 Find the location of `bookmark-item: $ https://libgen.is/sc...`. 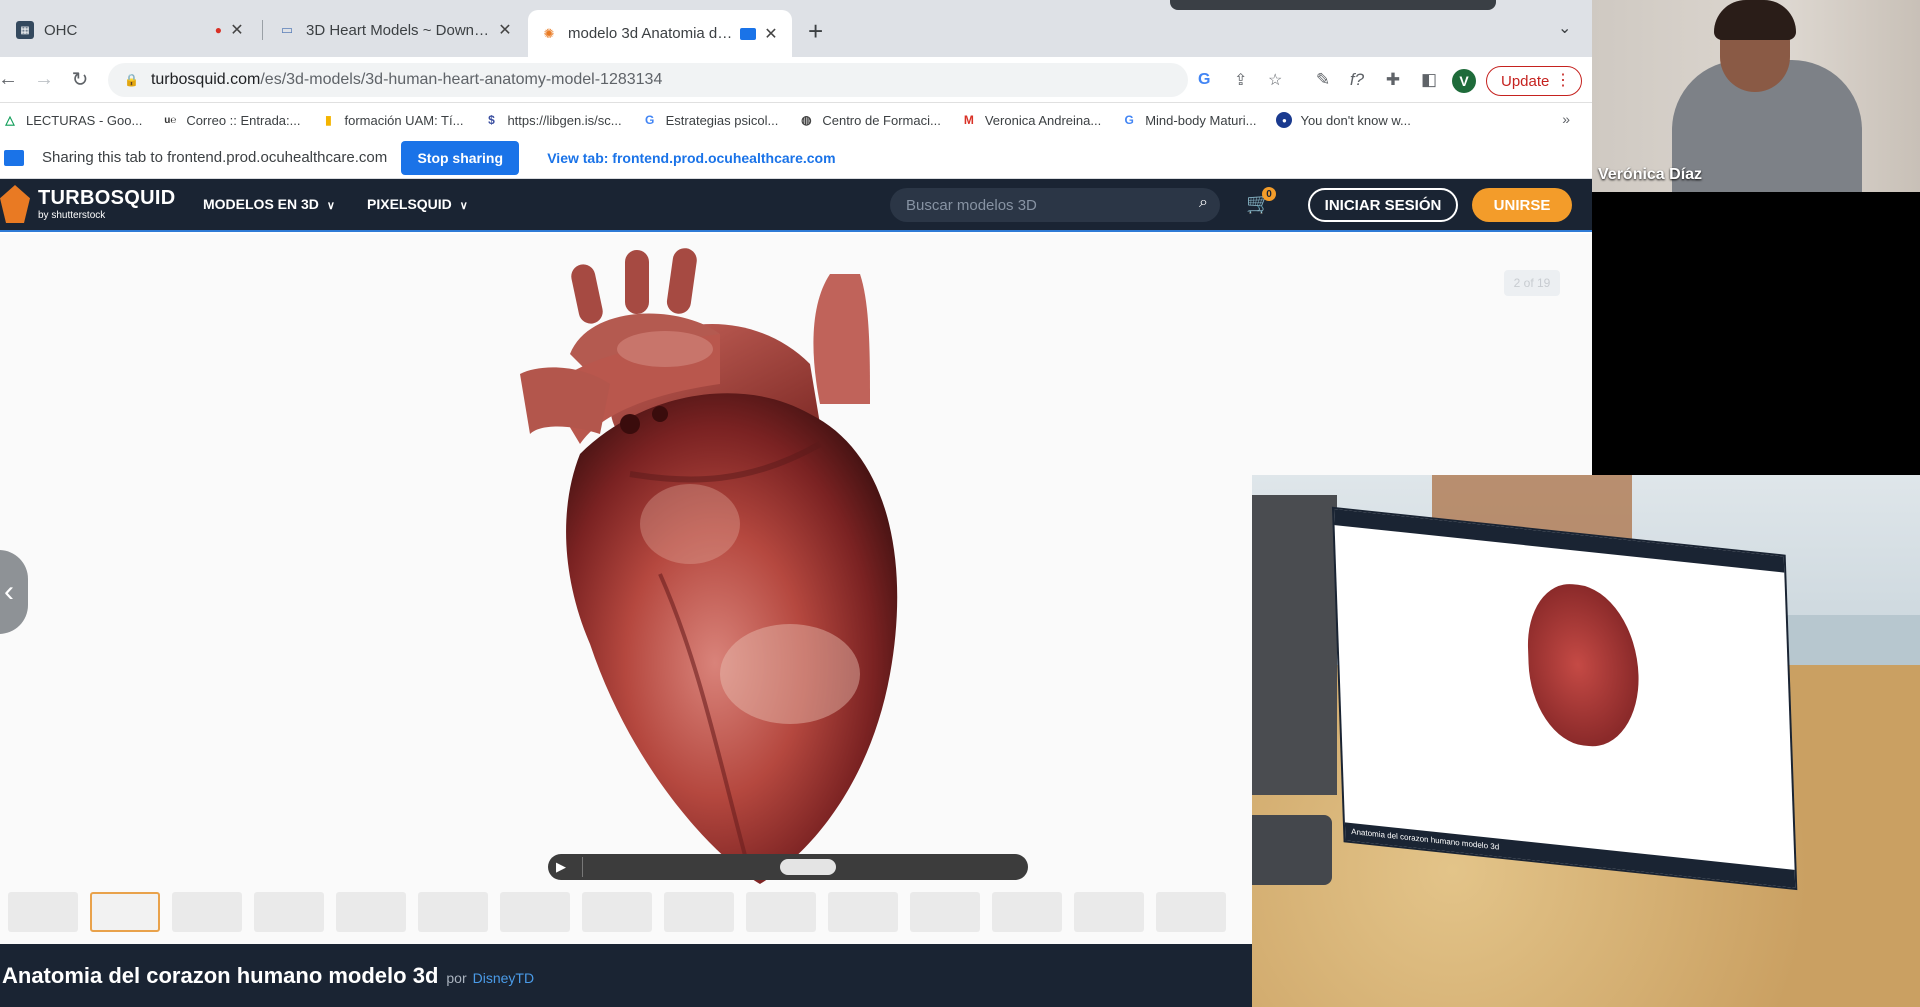

bookmark-item: $ https://libgen.is/sc... is located at coordinates (552, 120).